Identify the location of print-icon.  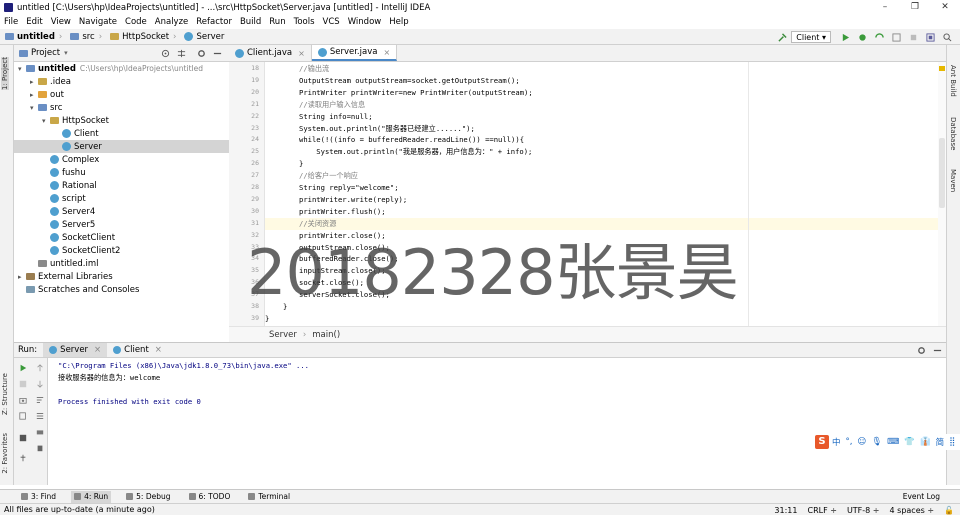
(40, 432).